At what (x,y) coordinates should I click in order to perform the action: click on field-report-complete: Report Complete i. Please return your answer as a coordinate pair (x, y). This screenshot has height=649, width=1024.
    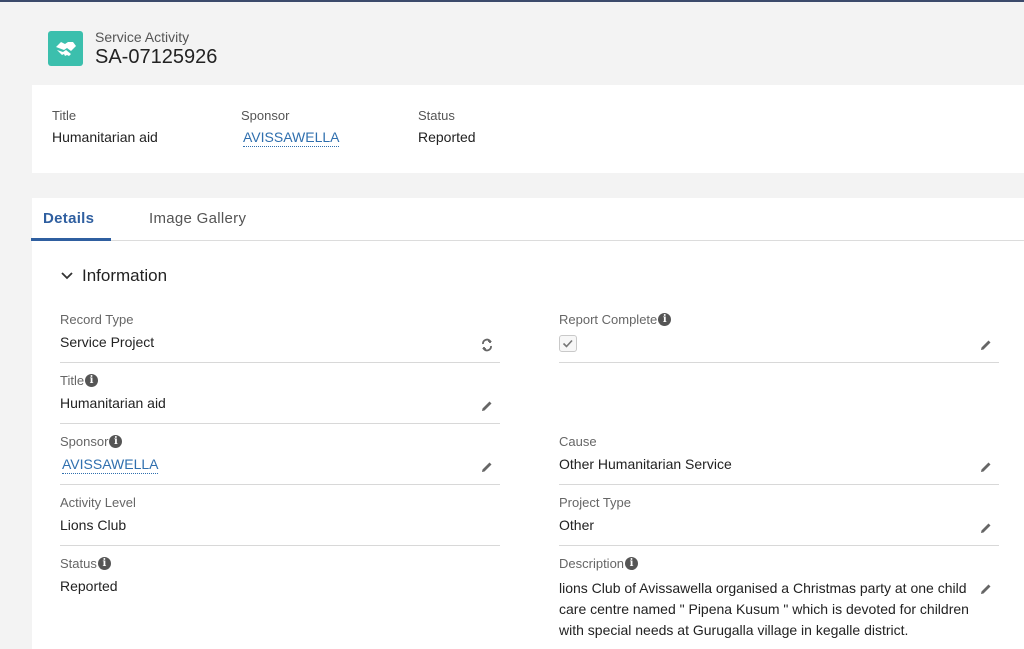
    Looking at the image, I should click on (779, 332).